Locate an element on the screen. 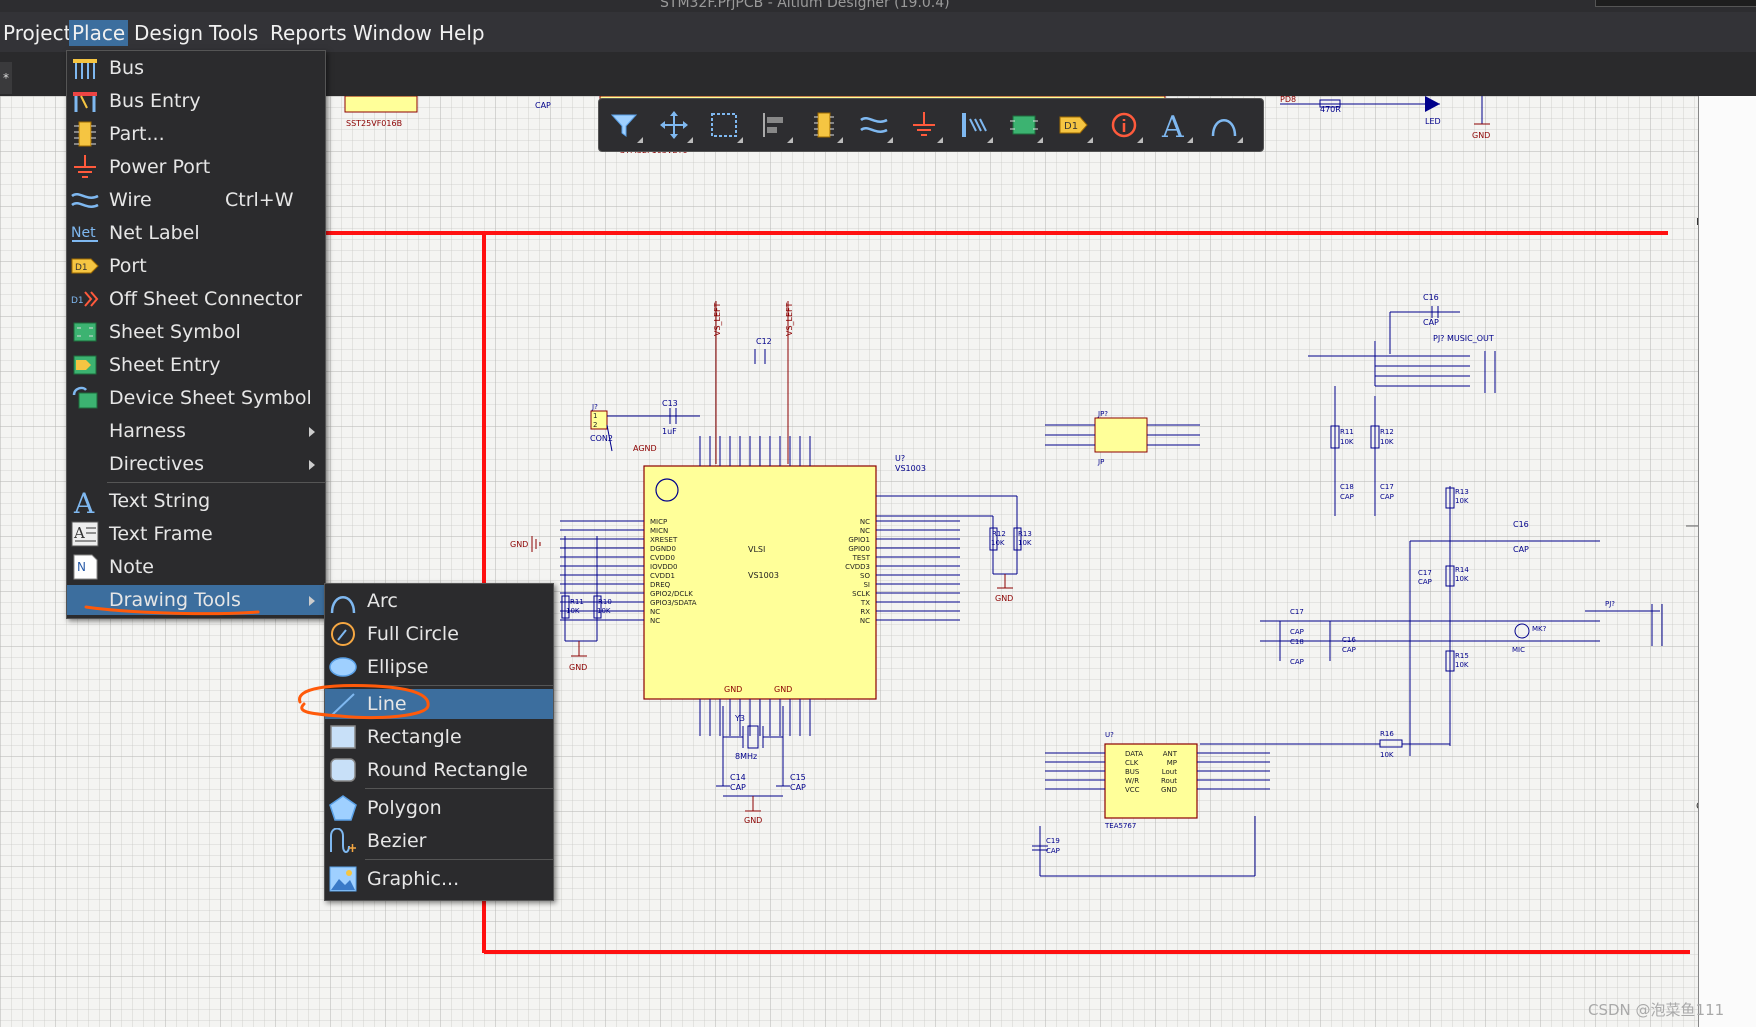  chip-pin-label: SI is located at coordinates (866, 585).